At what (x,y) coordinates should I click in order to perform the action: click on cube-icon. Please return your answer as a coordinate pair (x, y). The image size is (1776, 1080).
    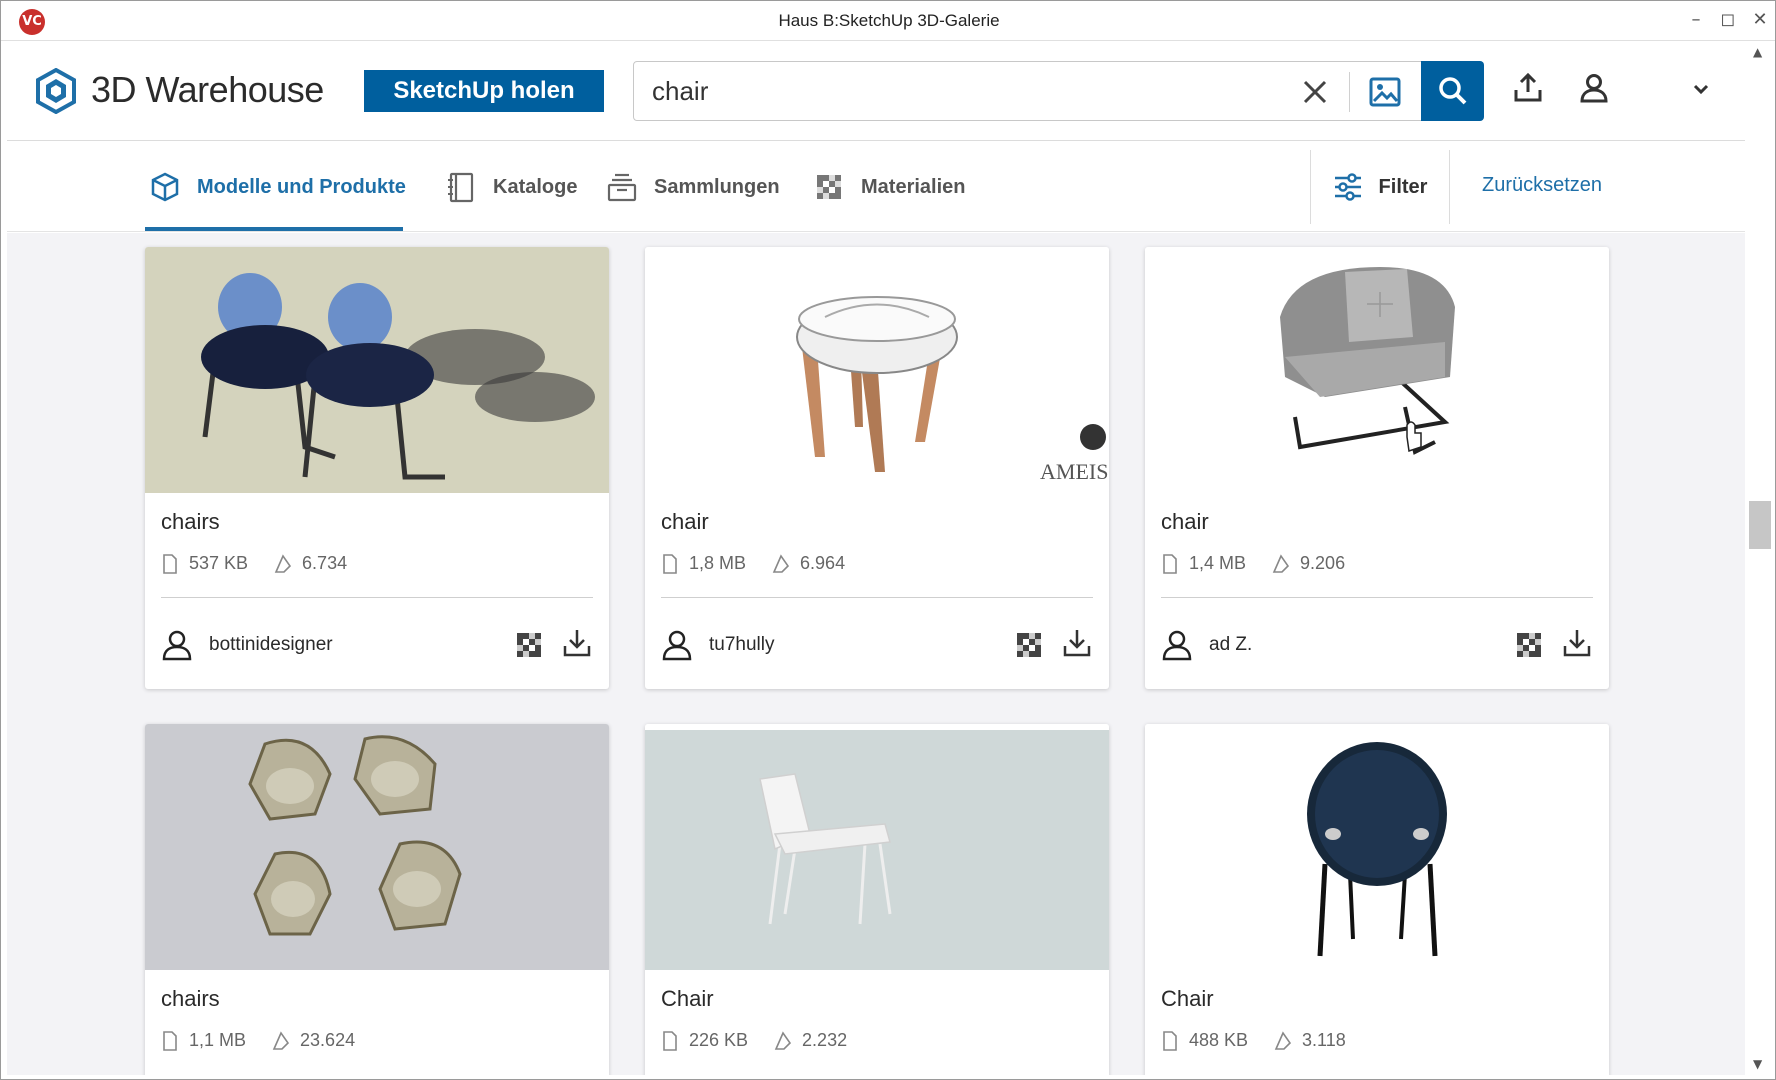
    Looking at the image, I should click on (165, 187).